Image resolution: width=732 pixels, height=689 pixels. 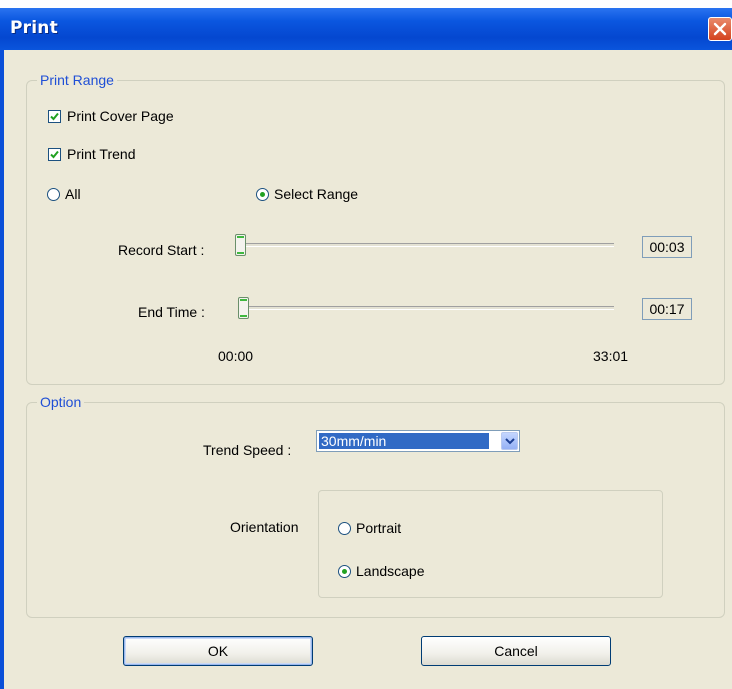 I want to click on landscape-radio: Landscape, so click(x=381, y=571).